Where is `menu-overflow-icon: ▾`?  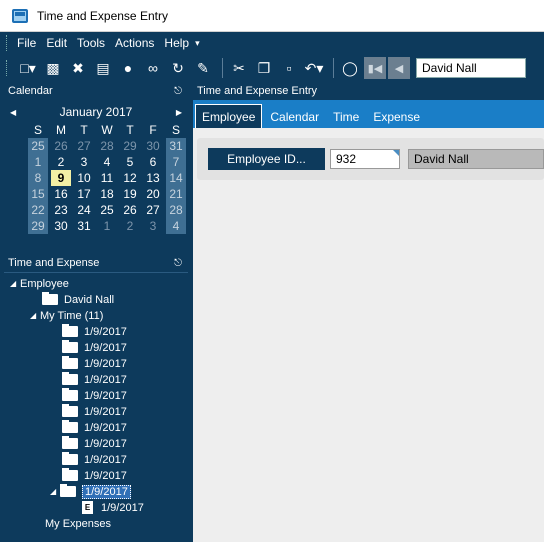 menu-overflow-icon: ▾ is located at coordinates (197, 43).